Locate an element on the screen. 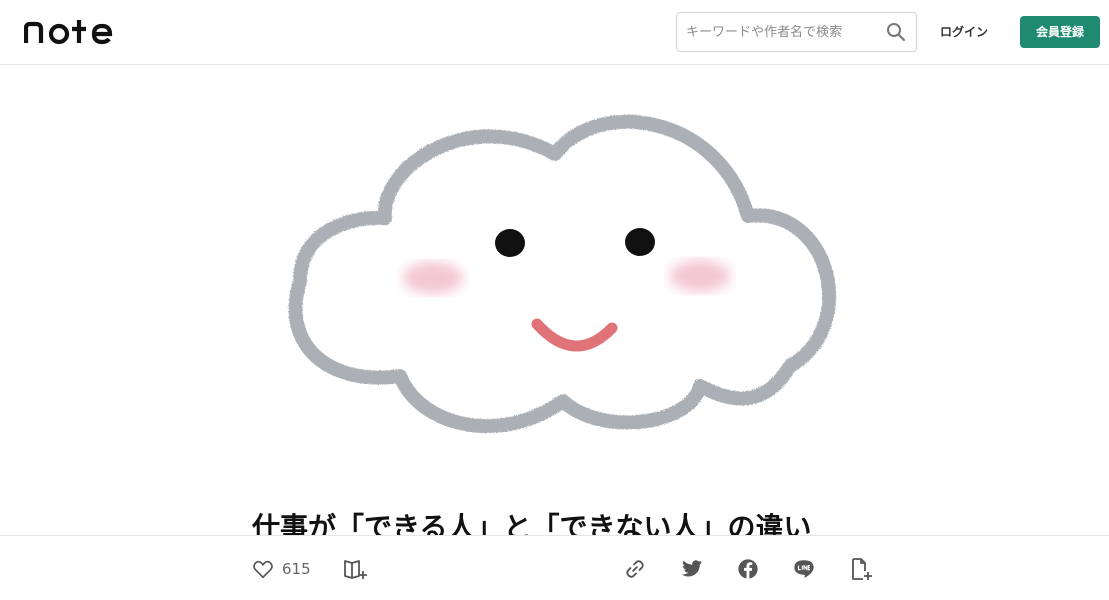  magazine-add-icon is located at coordinates (355, 569).